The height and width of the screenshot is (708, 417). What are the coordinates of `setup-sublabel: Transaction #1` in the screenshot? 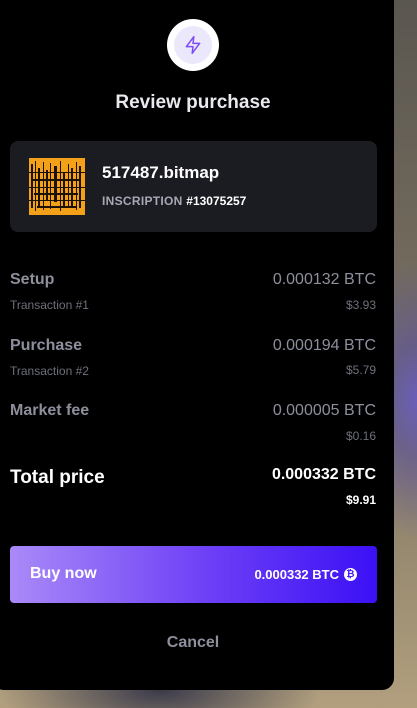 It's located at (49, 305).